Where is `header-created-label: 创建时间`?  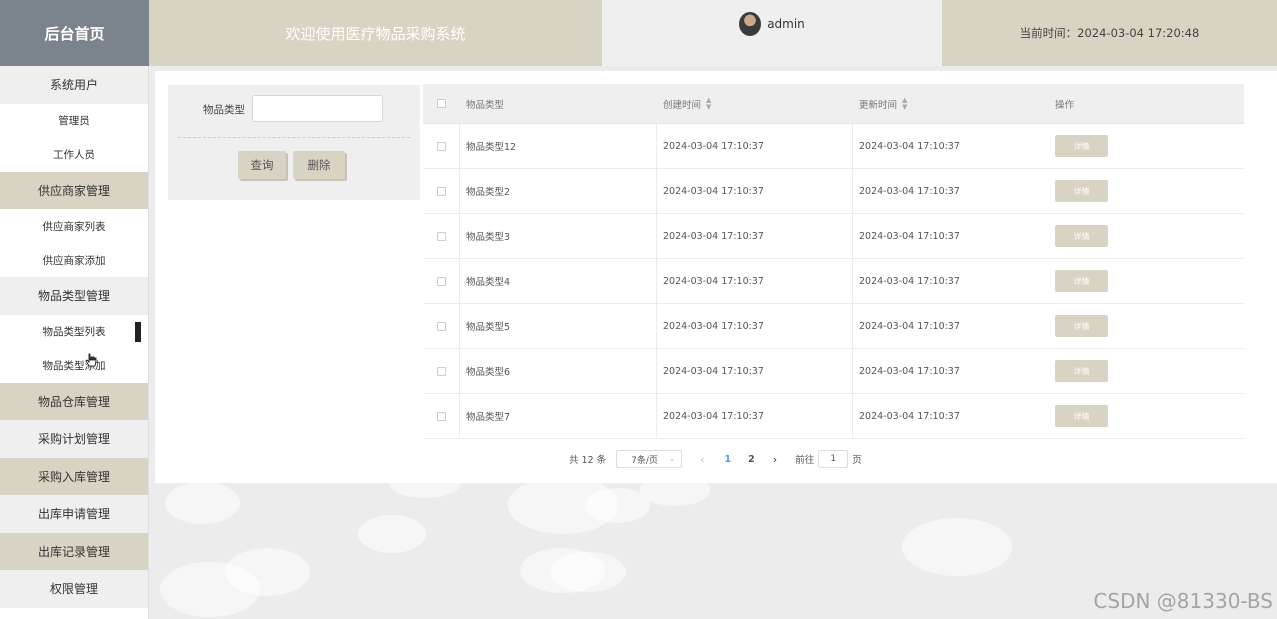
header-created-label: 创建时间 is located at coordinates (682, 105).